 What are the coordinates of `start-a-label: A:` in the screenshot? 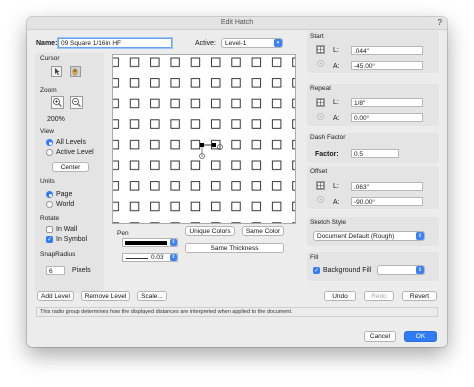 It's located at (336, 66).